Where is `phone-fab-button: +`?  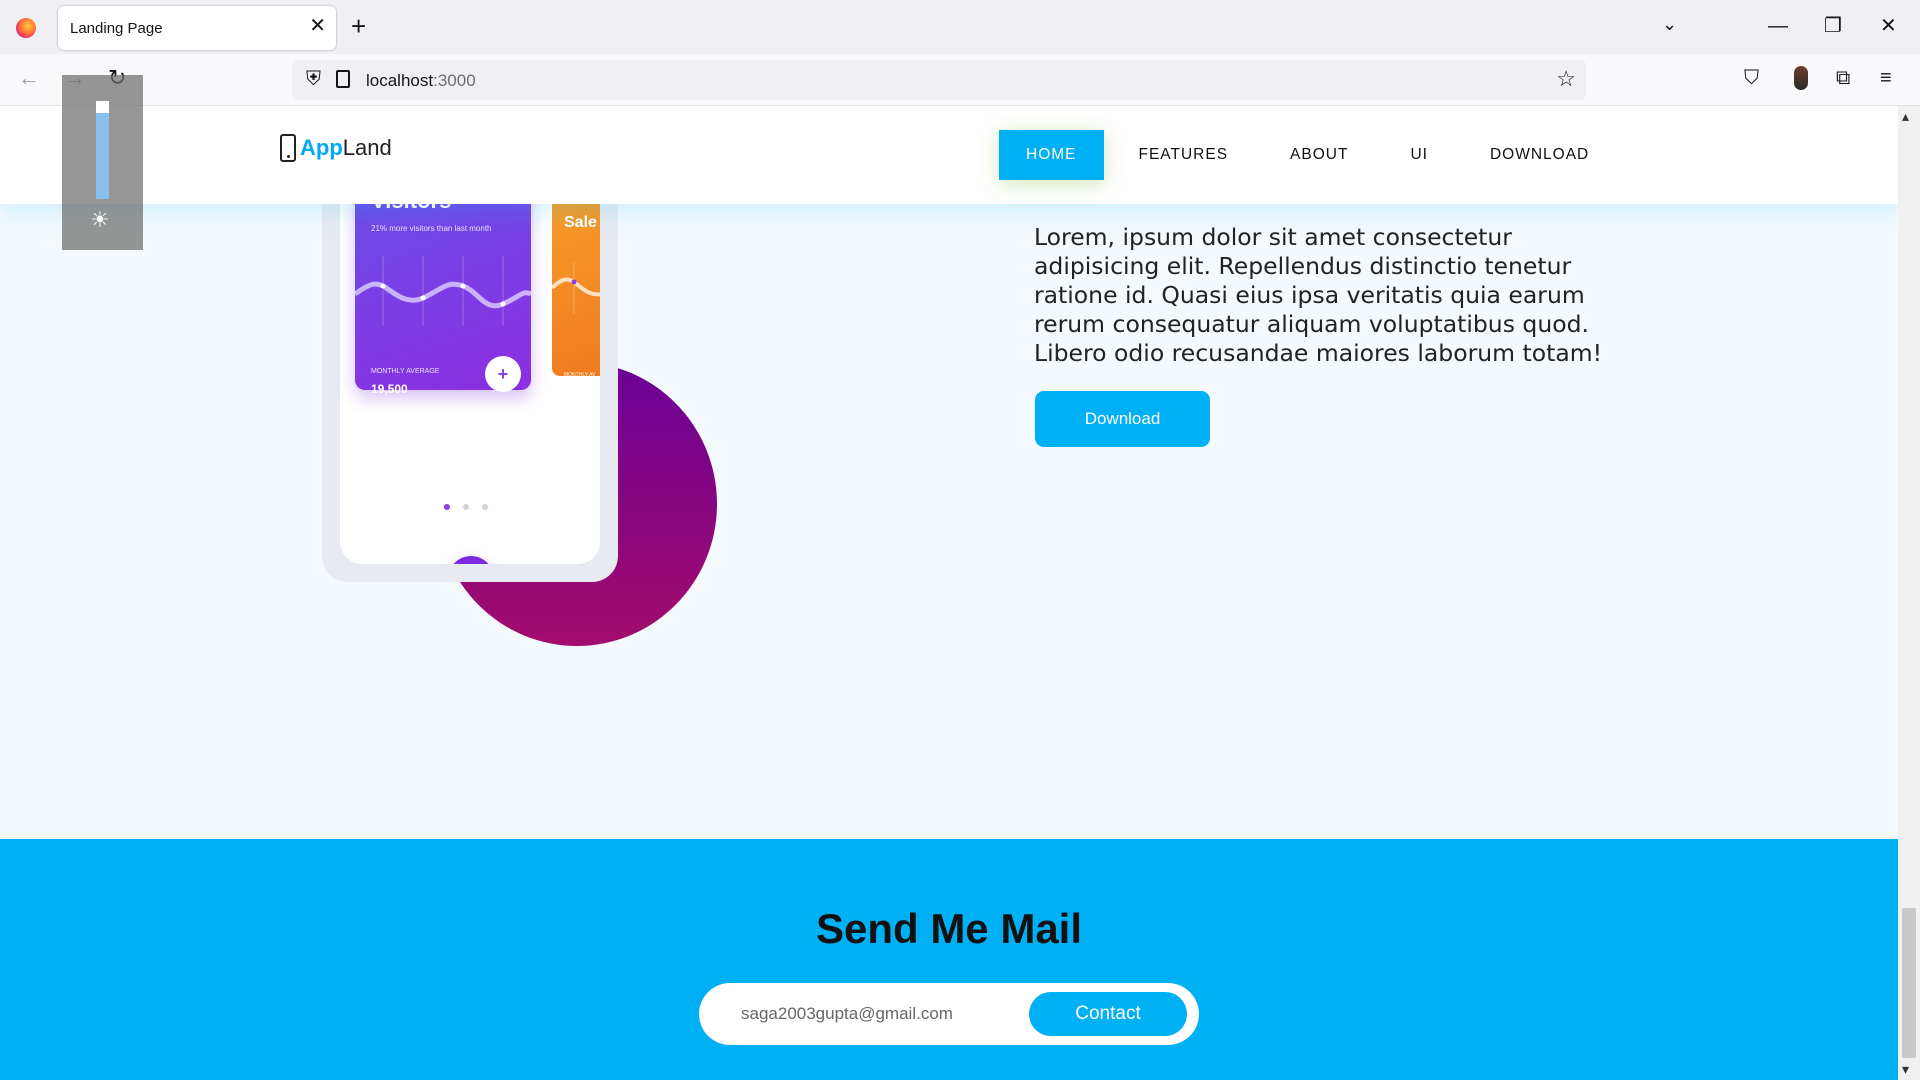
phone-fab-button: + is located at coordinates (471, 560).